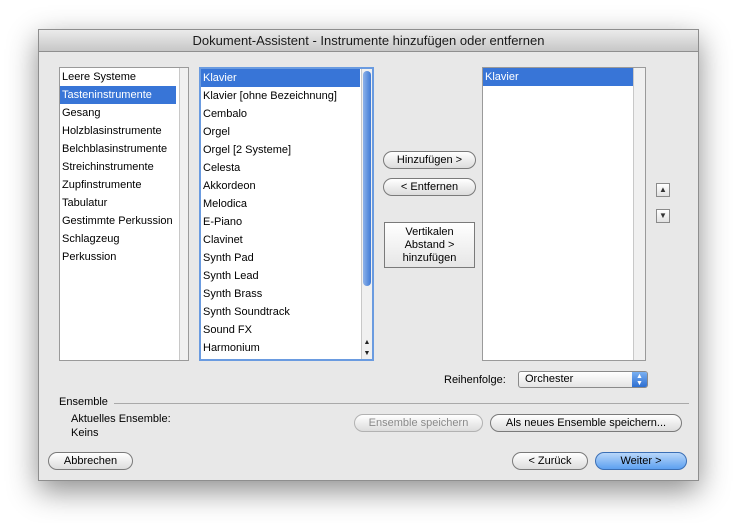 Image resolution: width=749 pixels, height=523 pixels. Describe the element at coordinates (280, 222) in the screenshot. I see `instrument-list-item: E-Piano` at that location.